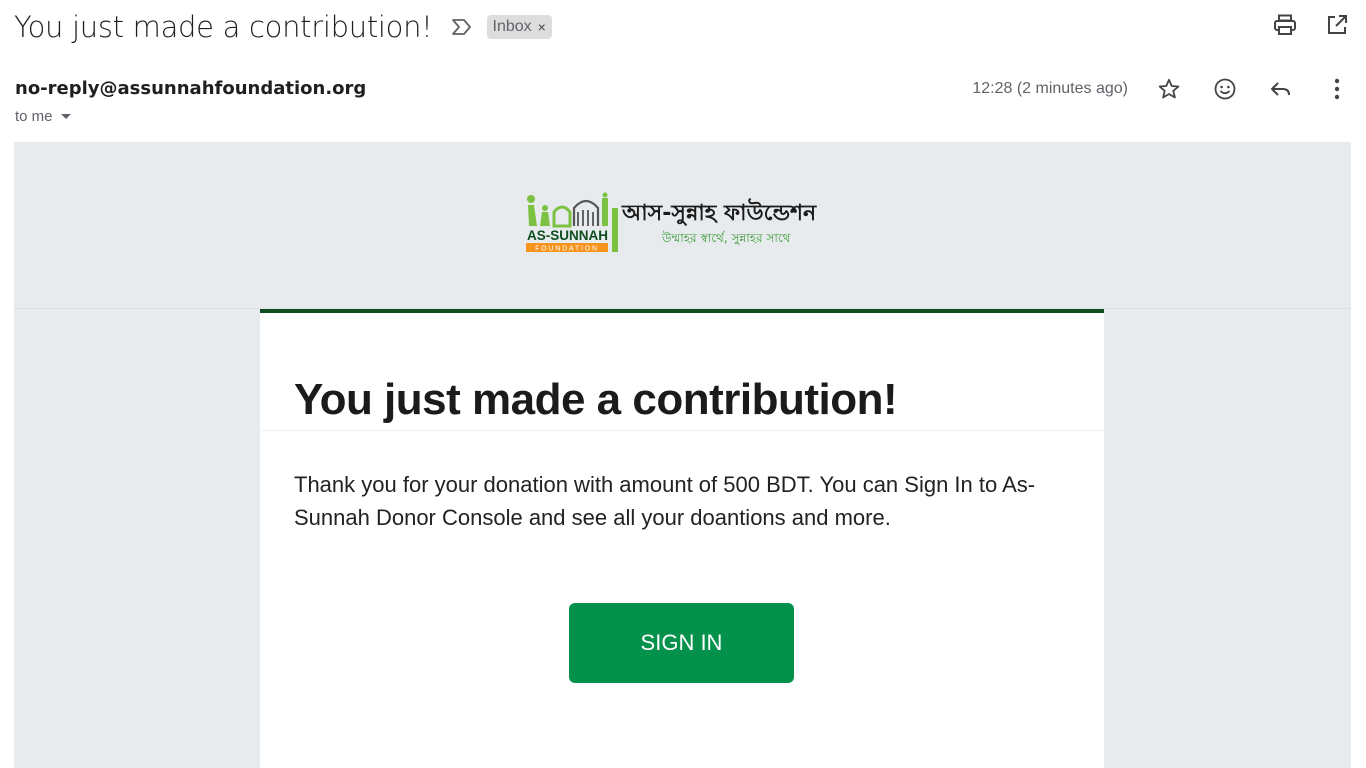  I want to click on subject-row: You just made a contribution! Inbox ×, so click(283, 27).